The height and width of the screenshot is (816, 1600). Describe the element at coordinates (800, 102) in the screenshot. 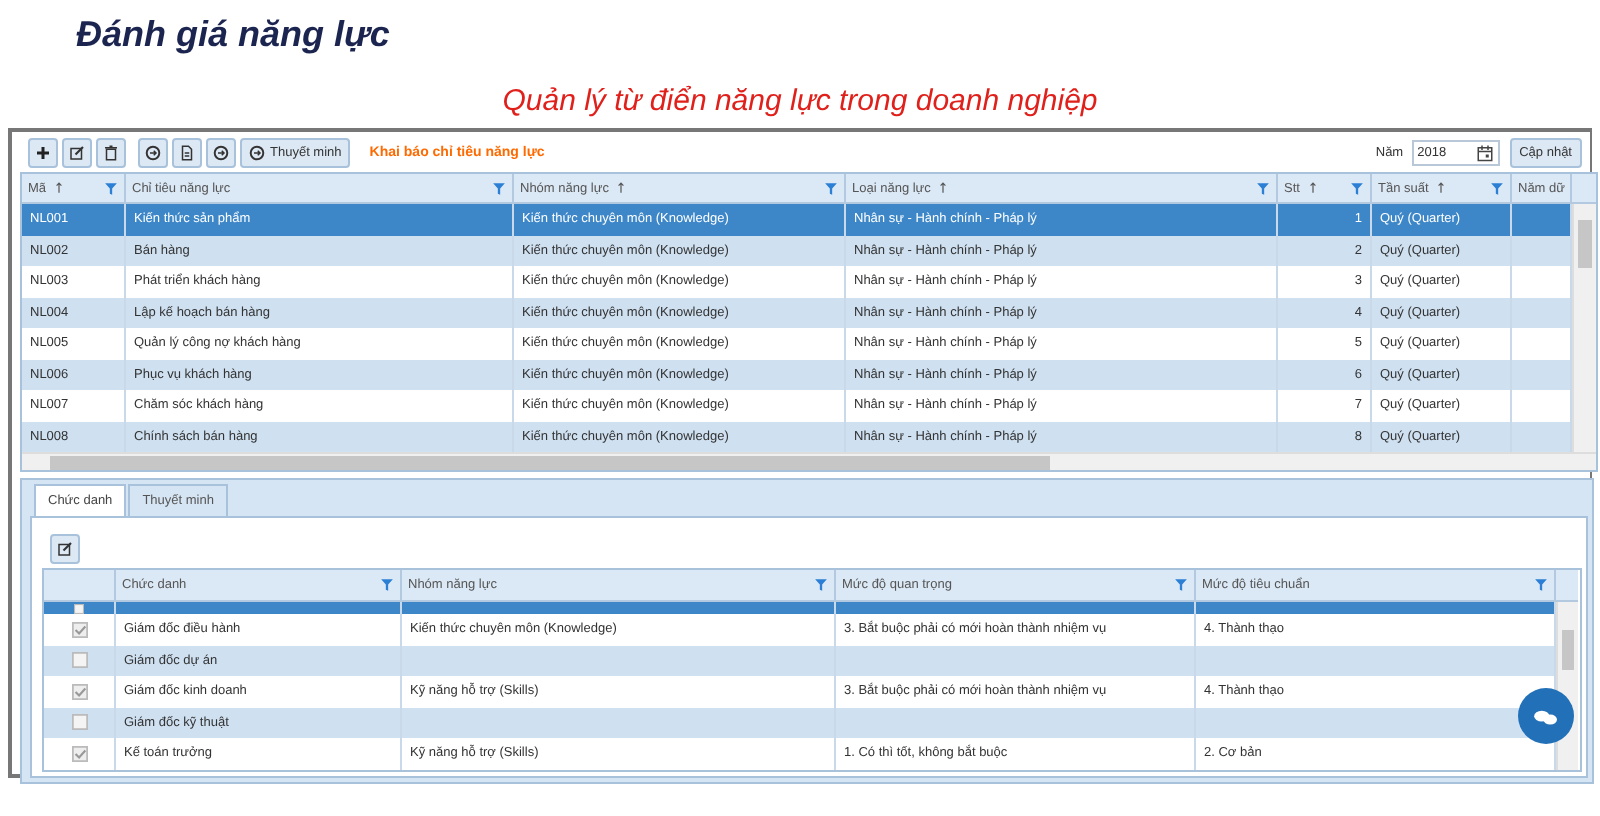

I see `page-subtitle: Quản lý từ điển năng lực trong doanh nghiệp` at that location.